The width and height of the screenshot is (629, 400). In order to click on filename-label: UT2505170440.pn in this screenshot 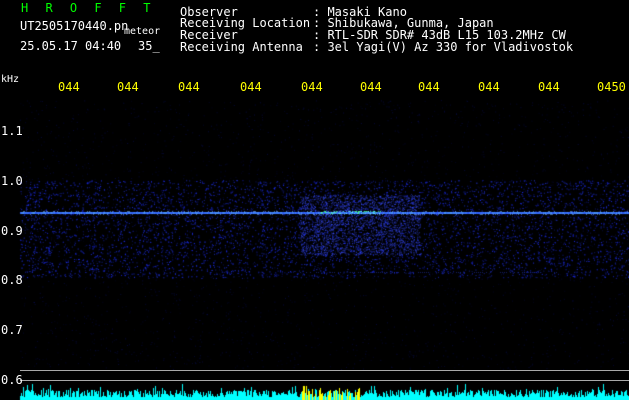, I will do `click(74, 26)`.